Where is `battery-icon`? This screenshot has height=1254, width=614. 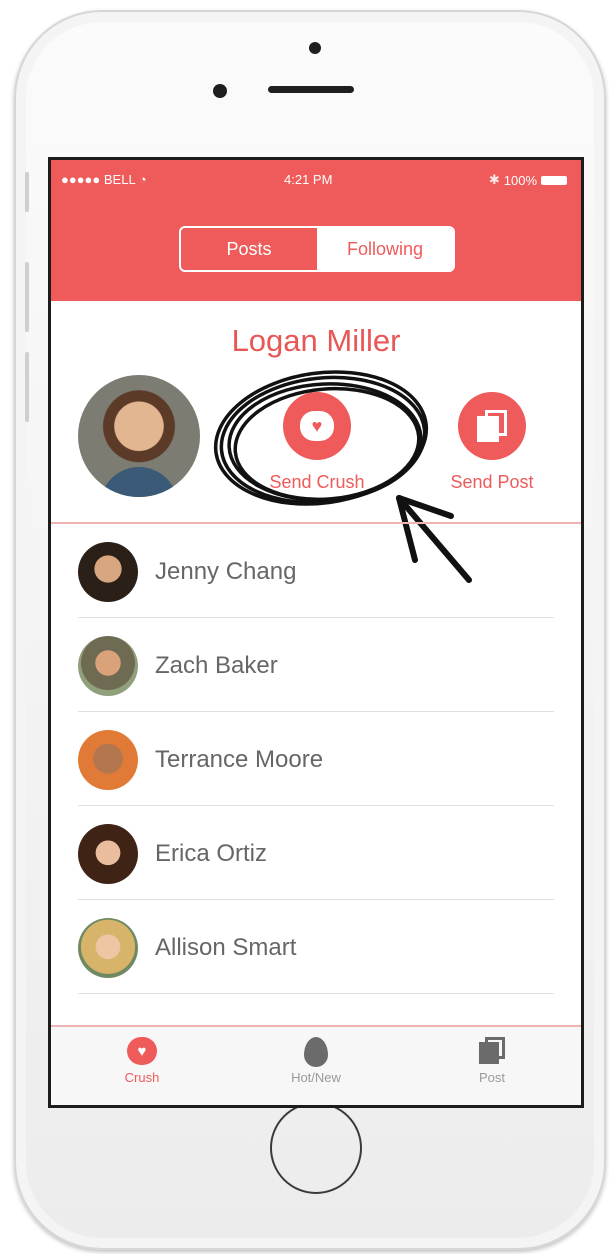
battery-icon is located at coordinates (554, 180).